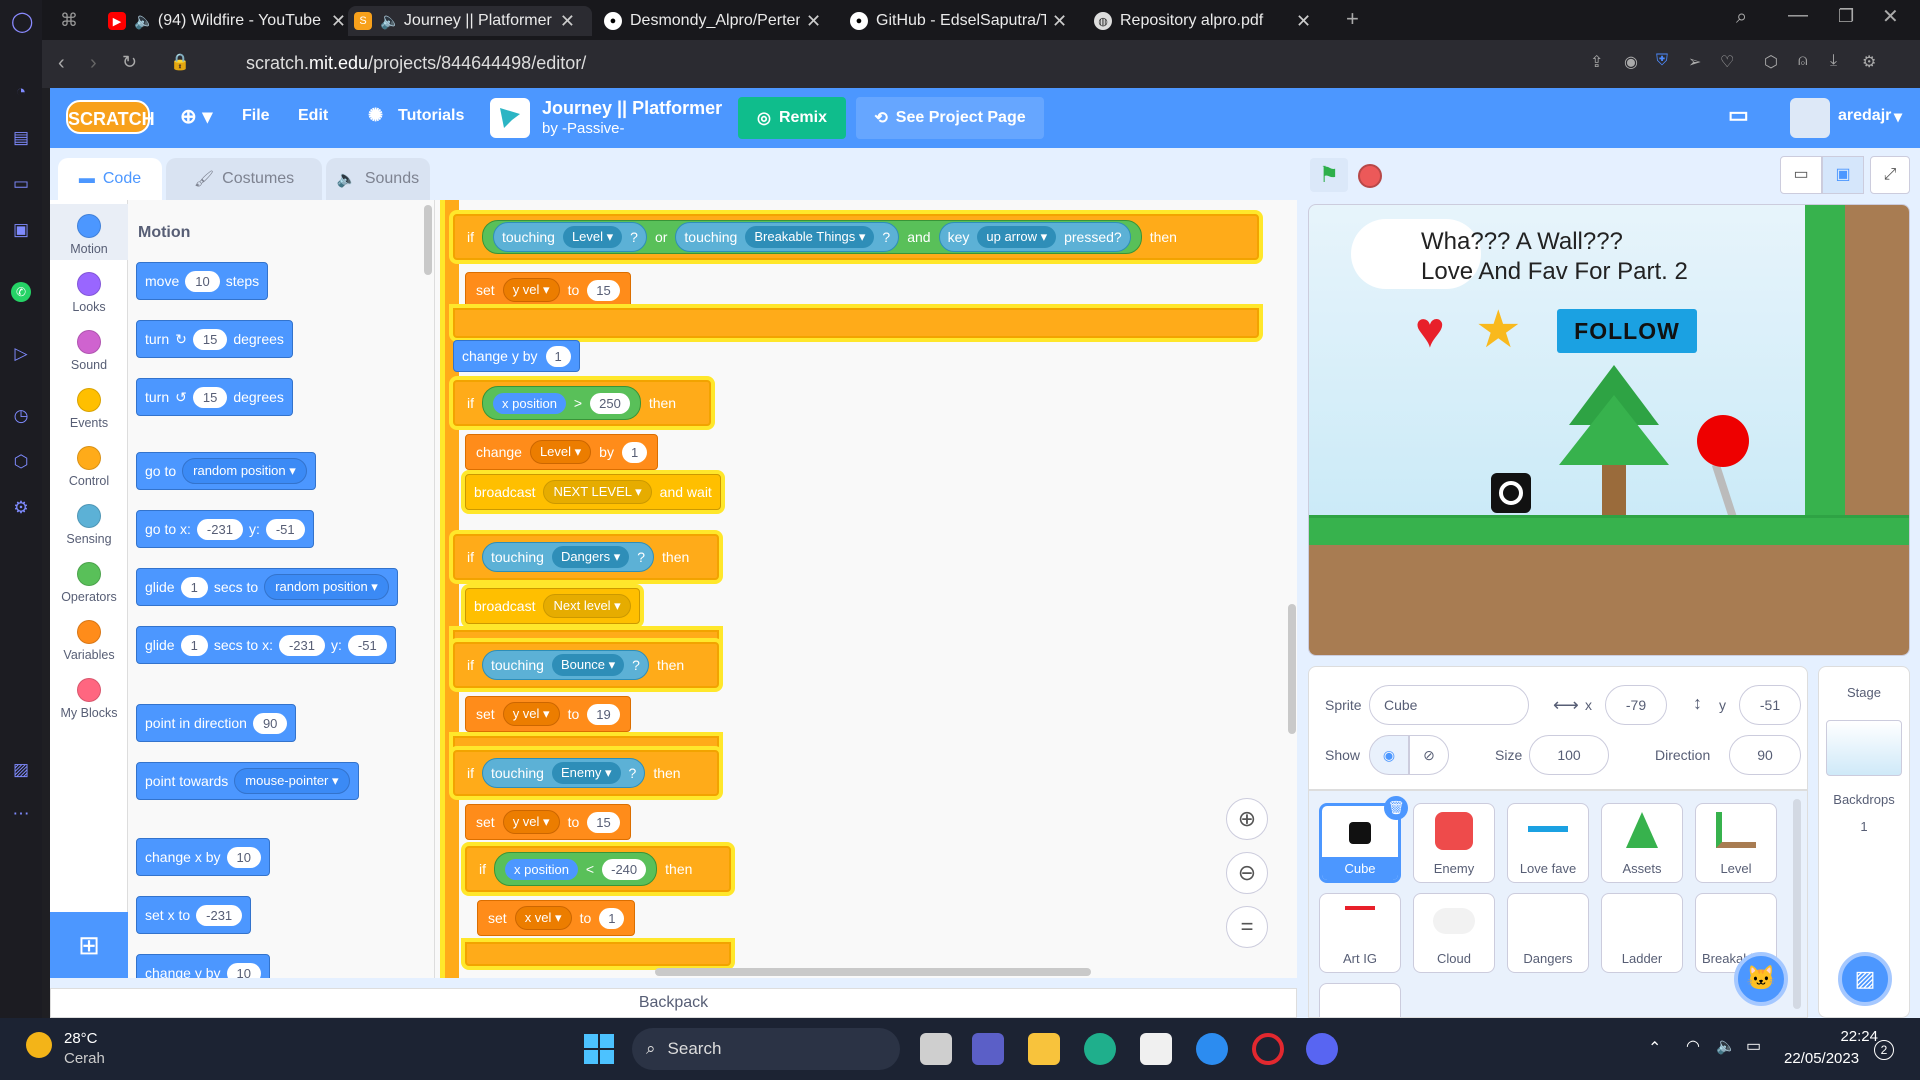 The image size is (1920, 1080). What do you see at coordinates (110, 117) in the screenshot?
I see `scratch-logo: SCRATCH` at bounding box center [110, 117].